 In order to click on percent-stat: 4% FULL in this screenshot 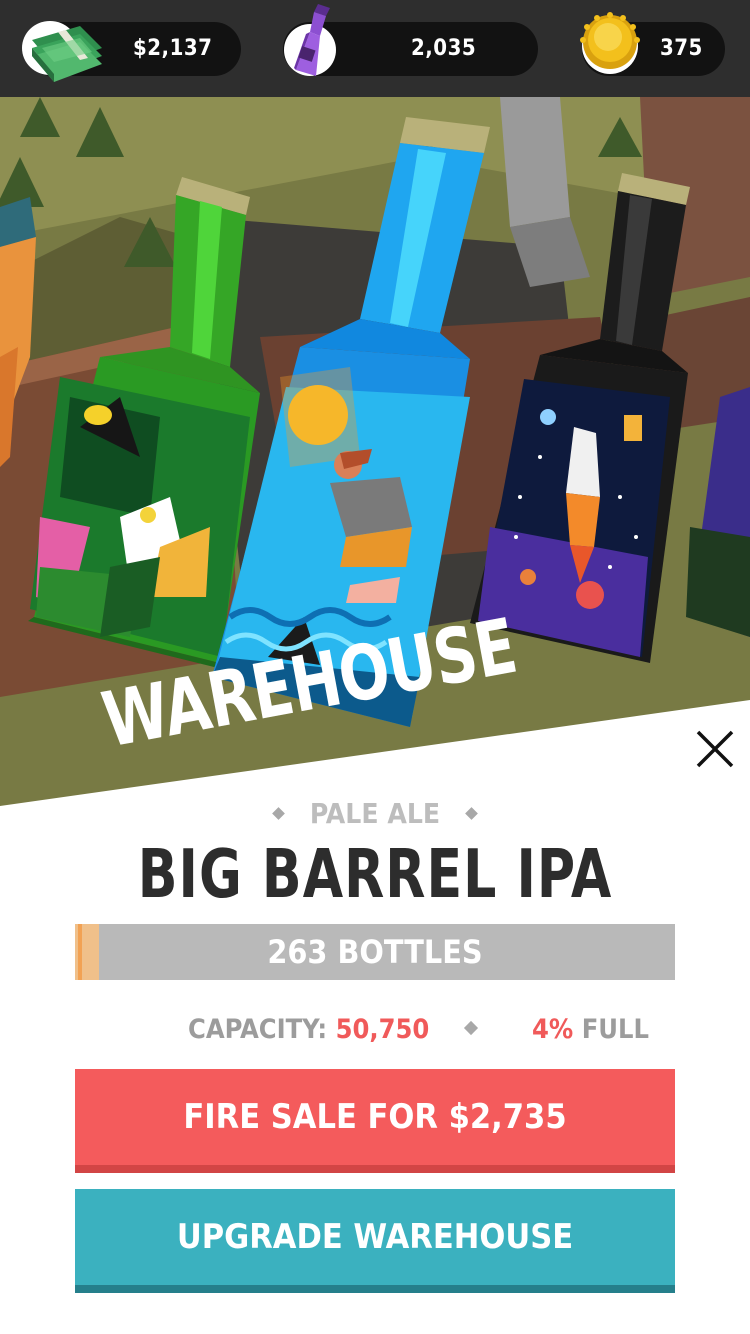, I will do `click(590, 1030)`.